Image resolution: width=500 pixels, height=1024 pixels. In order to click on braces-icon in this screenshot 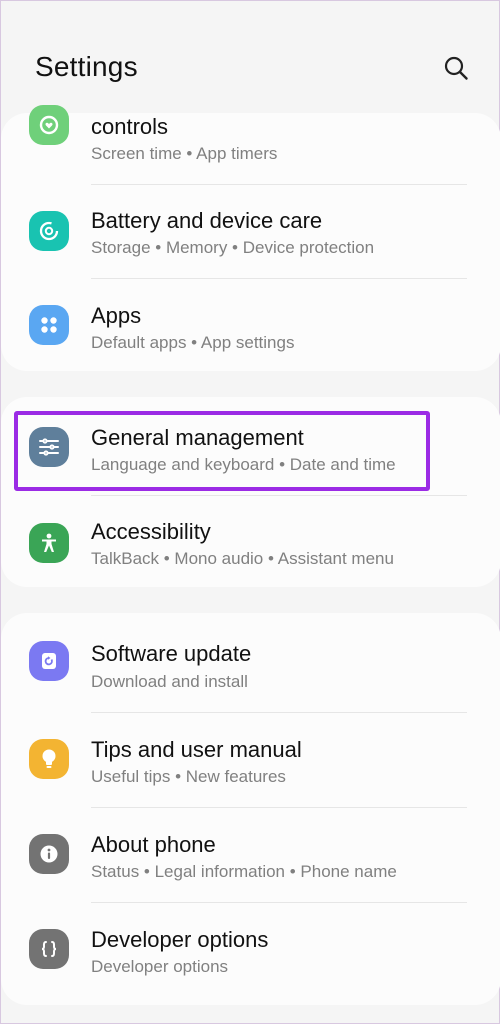, I will do `click(49, 949)`.